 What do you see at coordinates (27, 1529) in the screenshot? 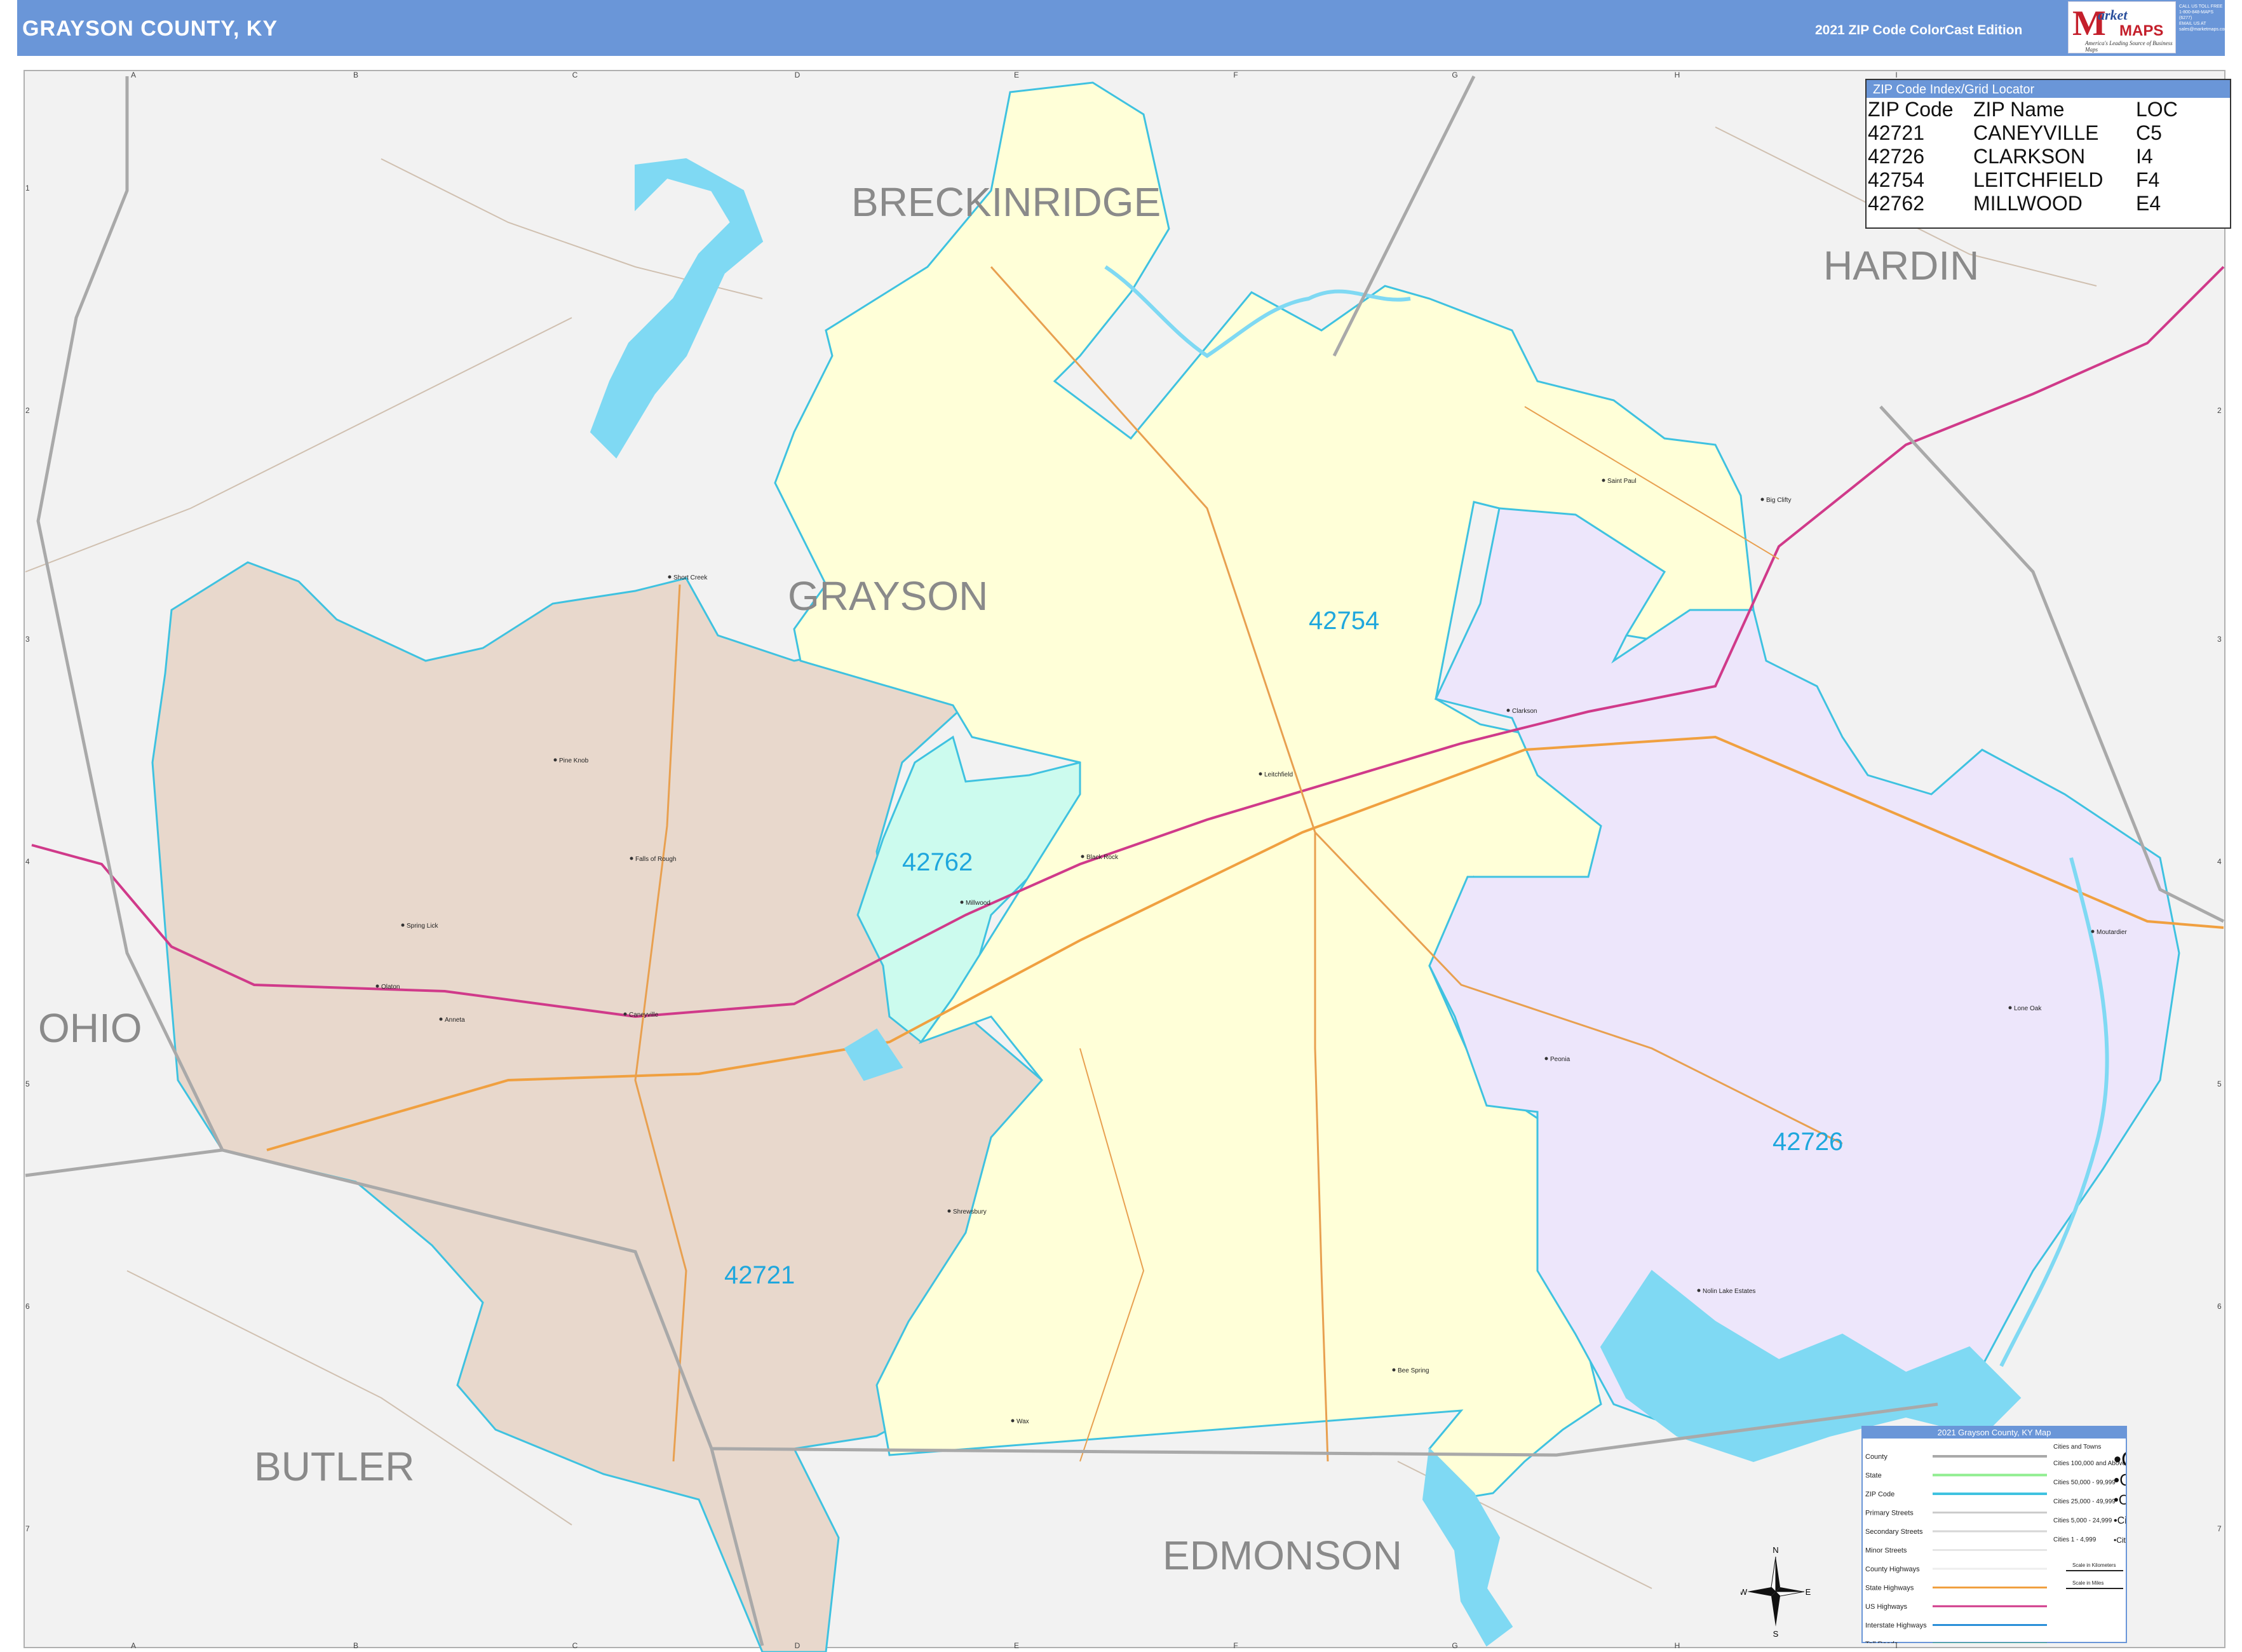
I see `grid-row-label: 7` at bounding box center [27, 1529].